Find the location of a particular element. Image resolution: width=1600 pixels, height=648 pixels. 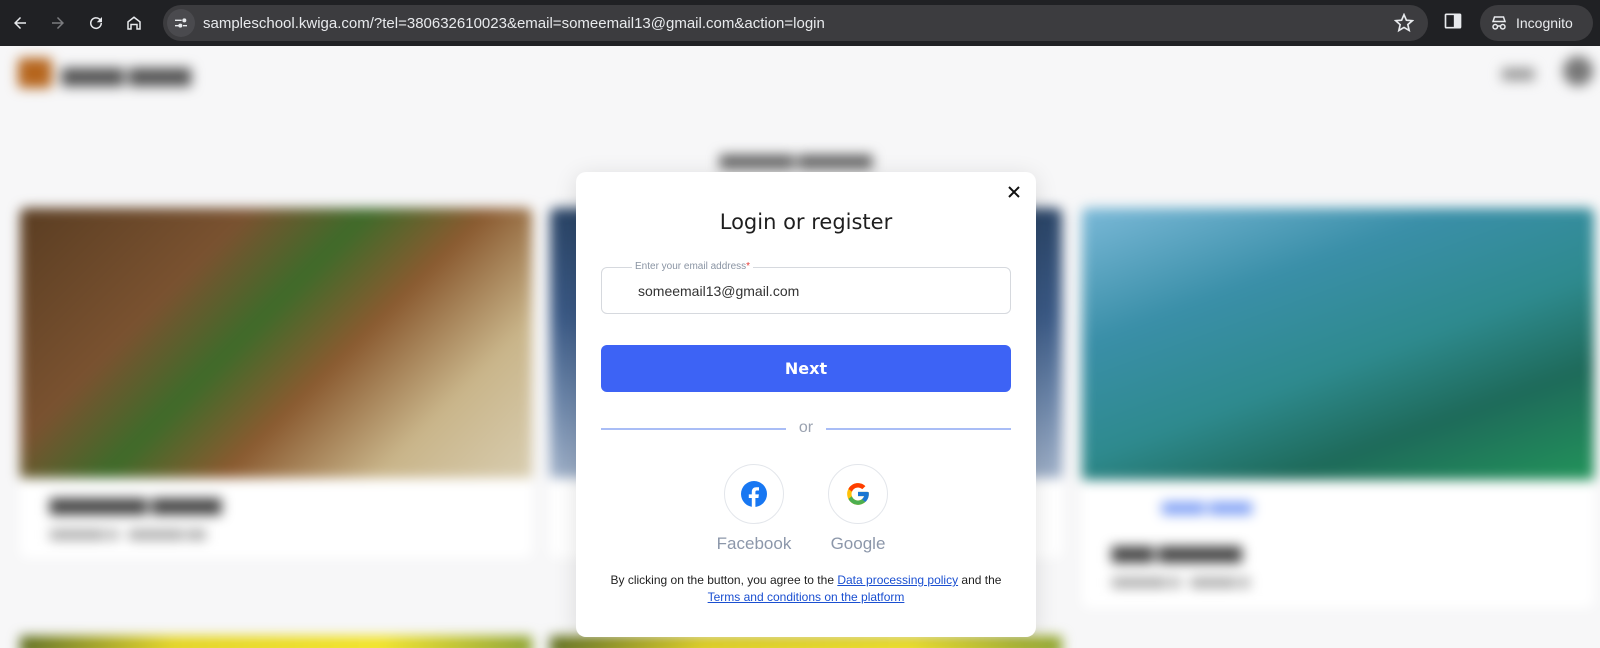

site-heading-blurred: ▆▆▆▆▆▆ ▆▆▆▆▆▆ is located at coordinates (796, 160).